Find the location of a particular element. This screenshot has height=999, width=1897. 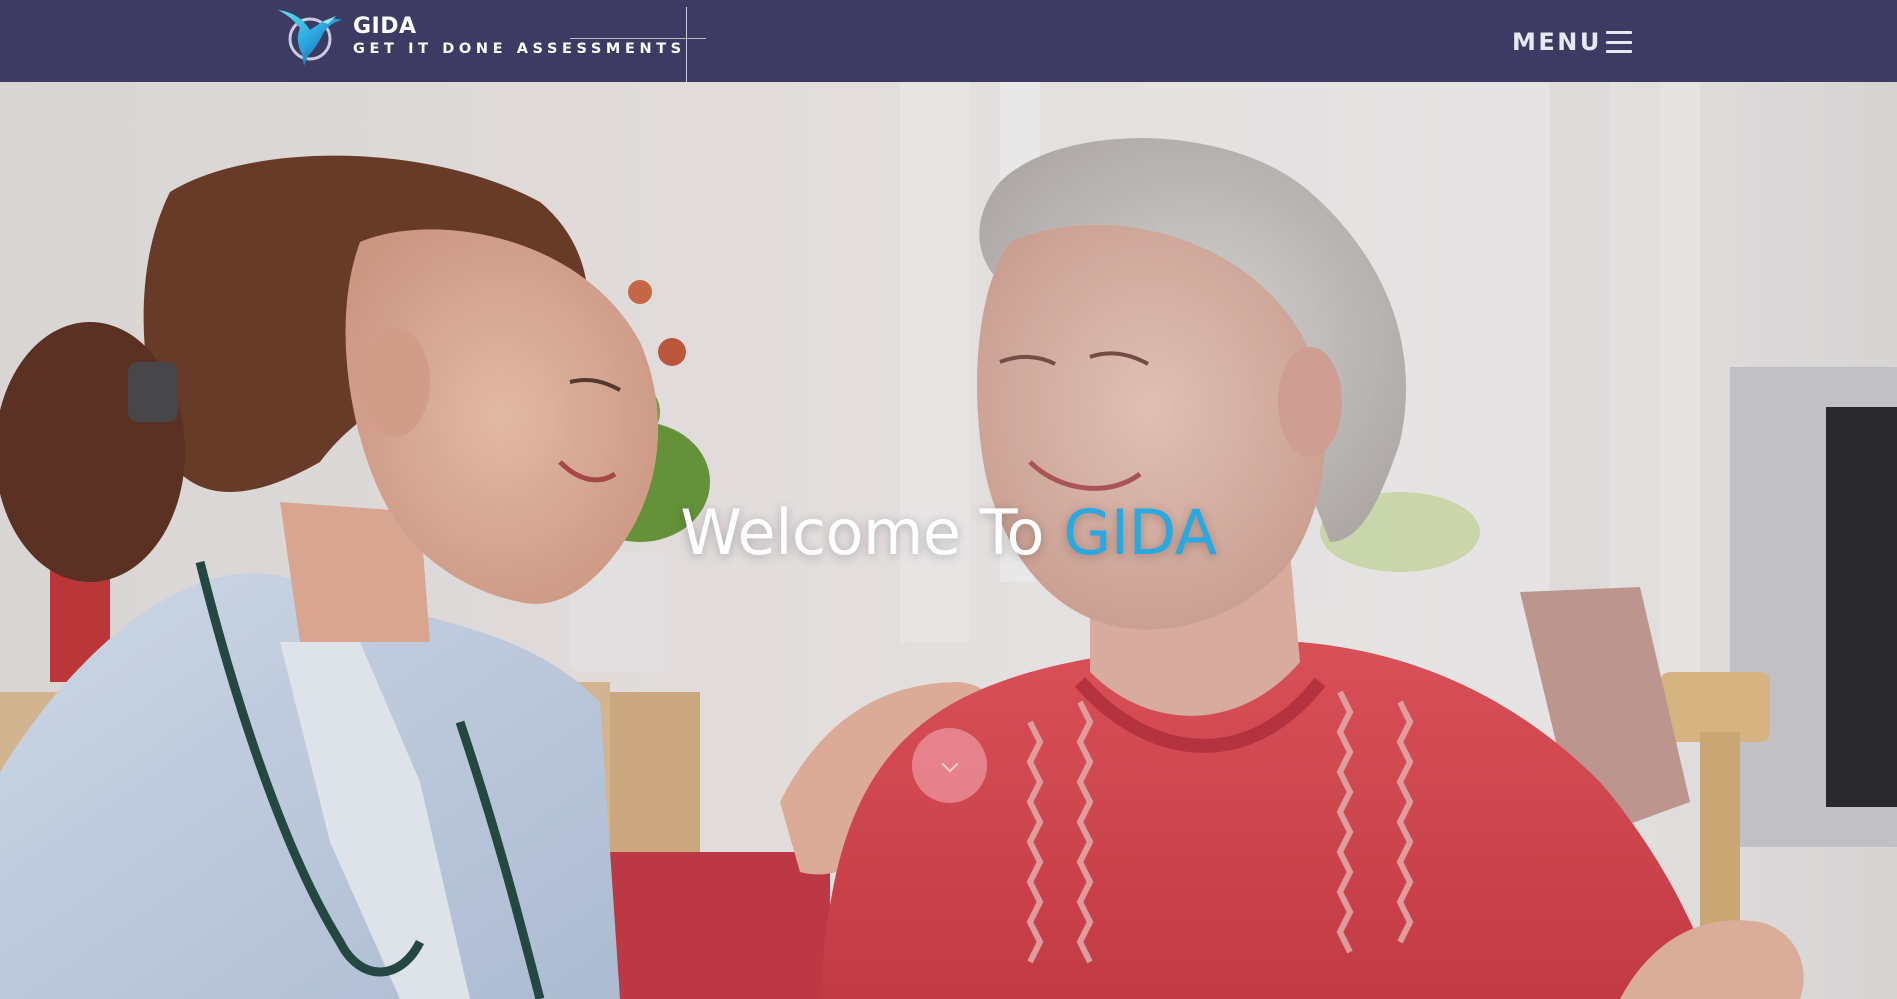

menu-button: MENU is located at coordinates (1572, 42).